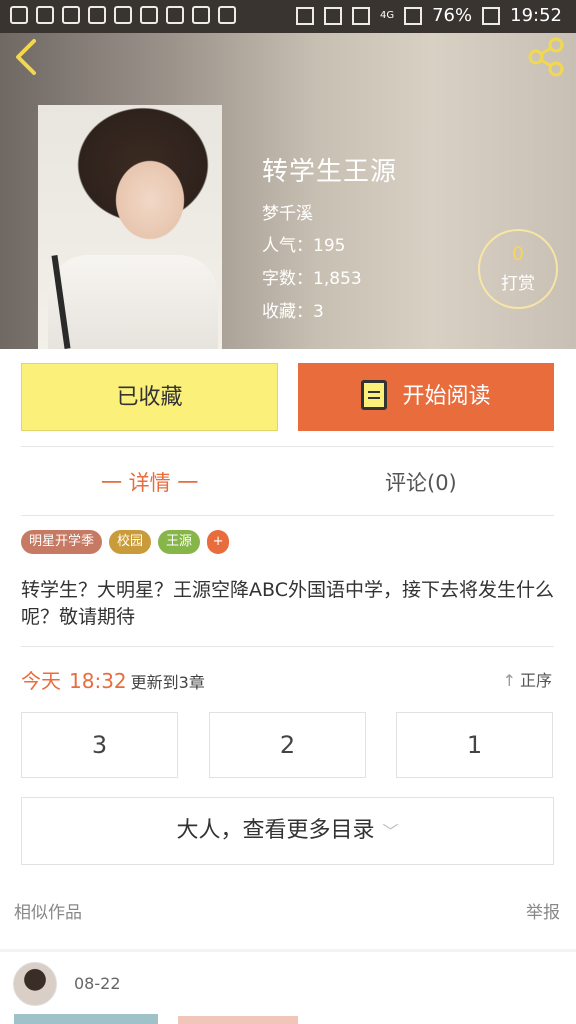 The image size is (576, 1024). Describe the element at coordinates (48, 913) in the screenshot. I see `similar-works-heading: 相似作品` at that location.